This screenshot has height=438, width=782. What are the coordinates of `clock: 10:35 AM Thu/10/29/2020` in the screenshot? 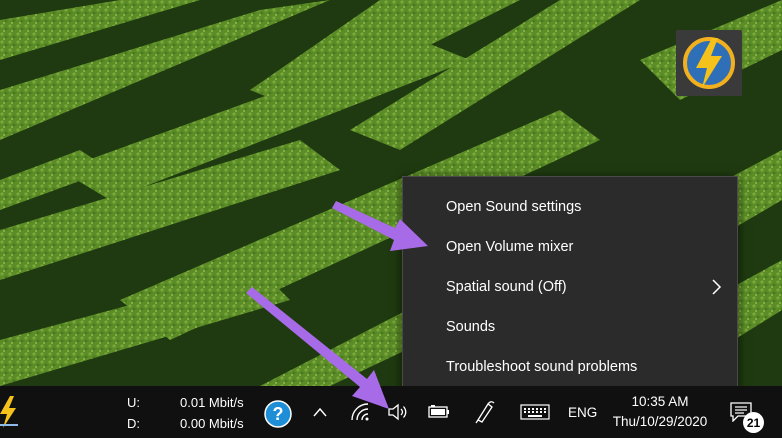 It's located at (660, 411).